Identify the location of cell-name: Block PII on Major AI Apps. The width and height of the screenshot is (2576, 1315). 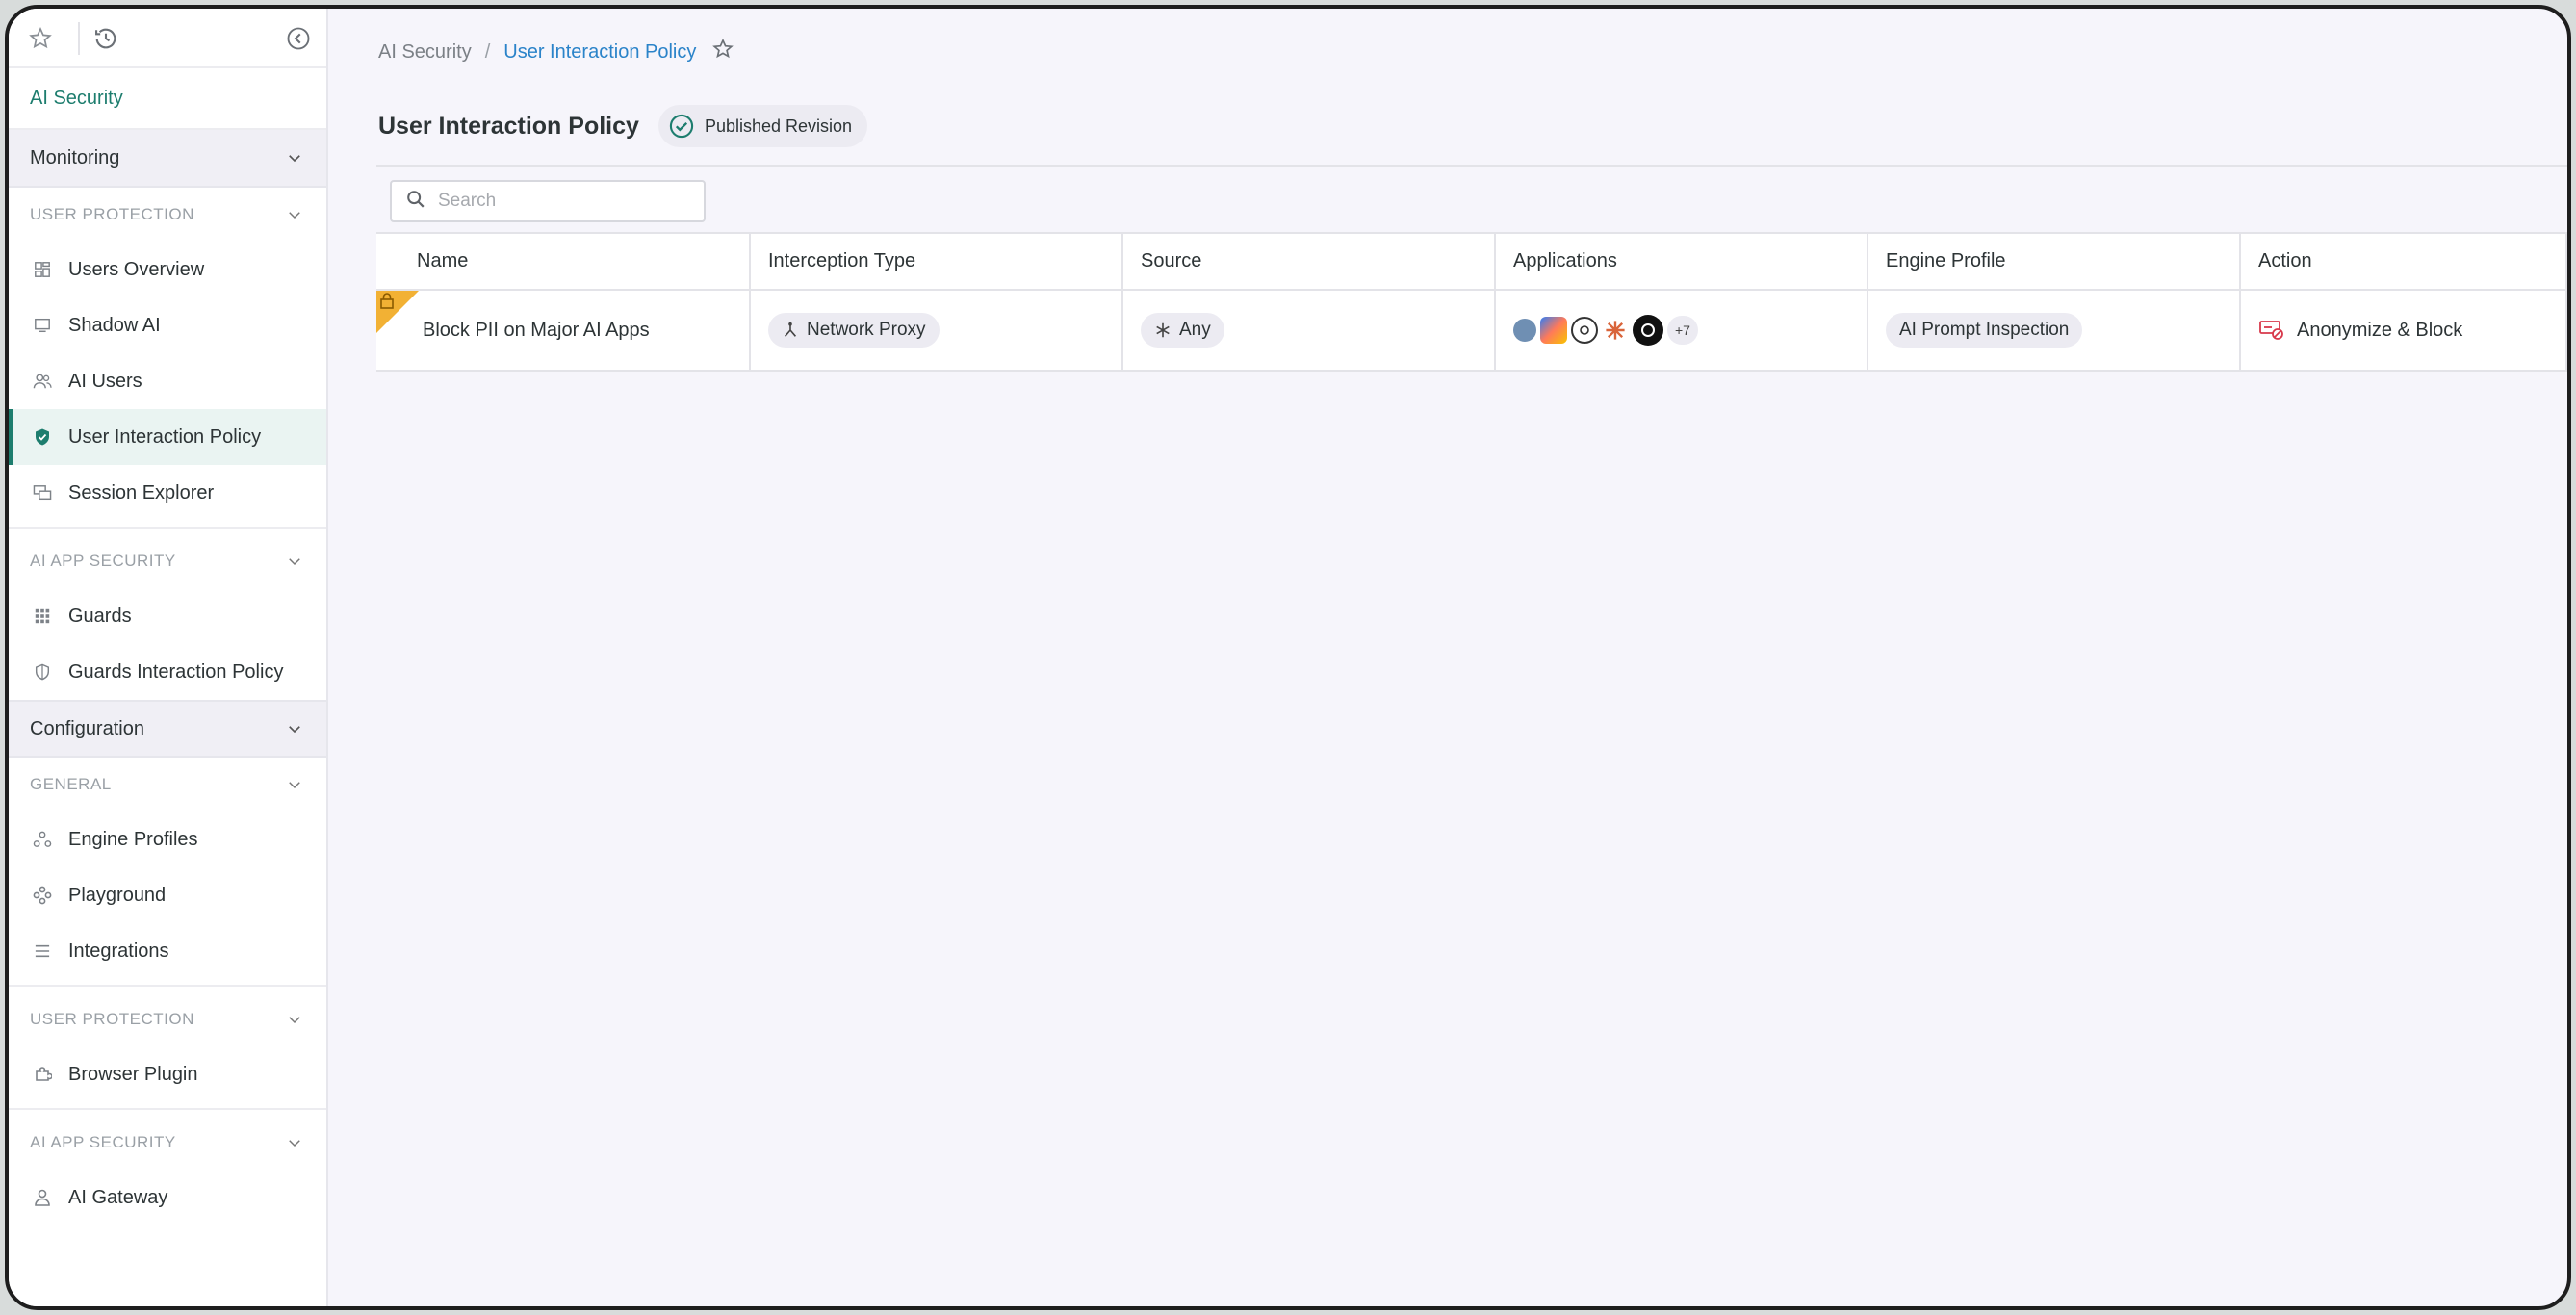
(563, 331).